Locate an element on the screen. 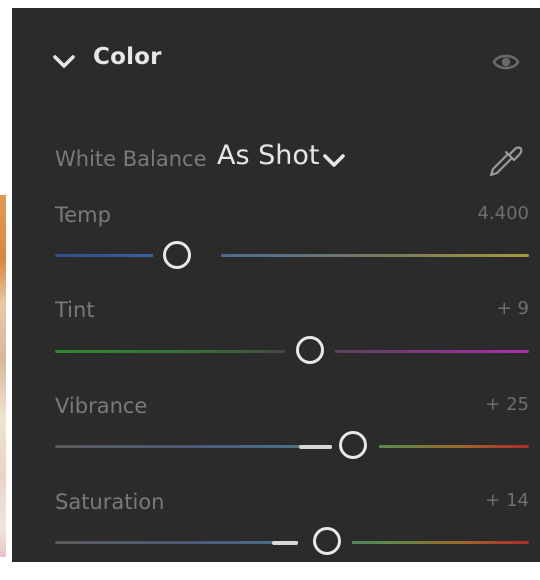  white-balance-row: White Balance As Shot is located at coordinates (276, 161).